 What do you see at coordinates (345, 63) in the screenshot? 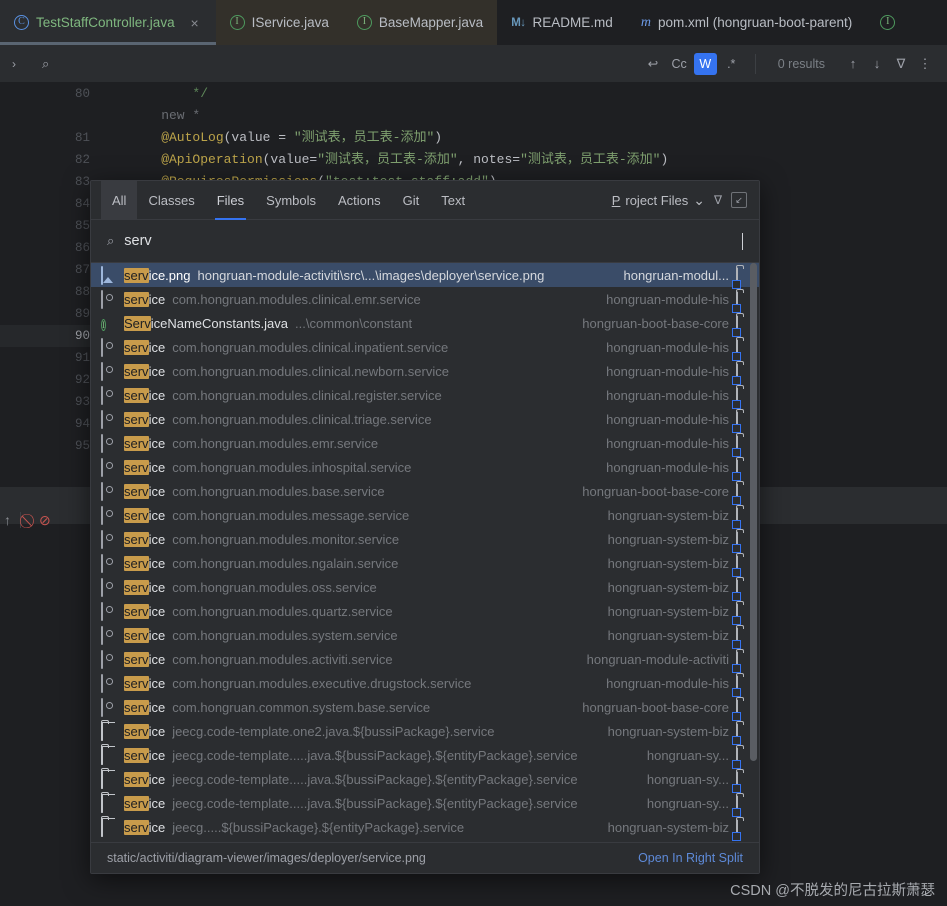
I see `find-input` at bounding box center [345, 63].